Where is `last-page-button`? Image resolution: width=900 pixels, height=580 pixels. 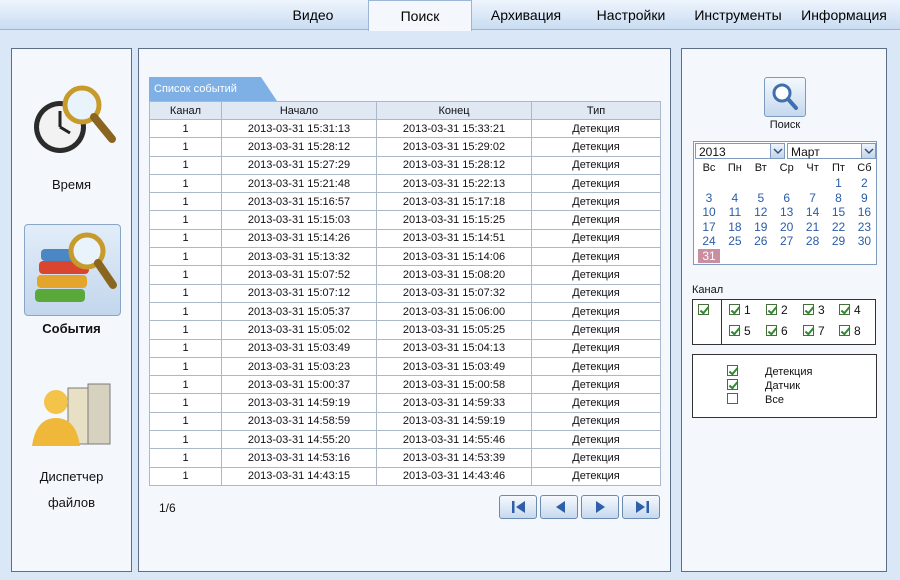 last-page-button is located at coordinates (641, 507).